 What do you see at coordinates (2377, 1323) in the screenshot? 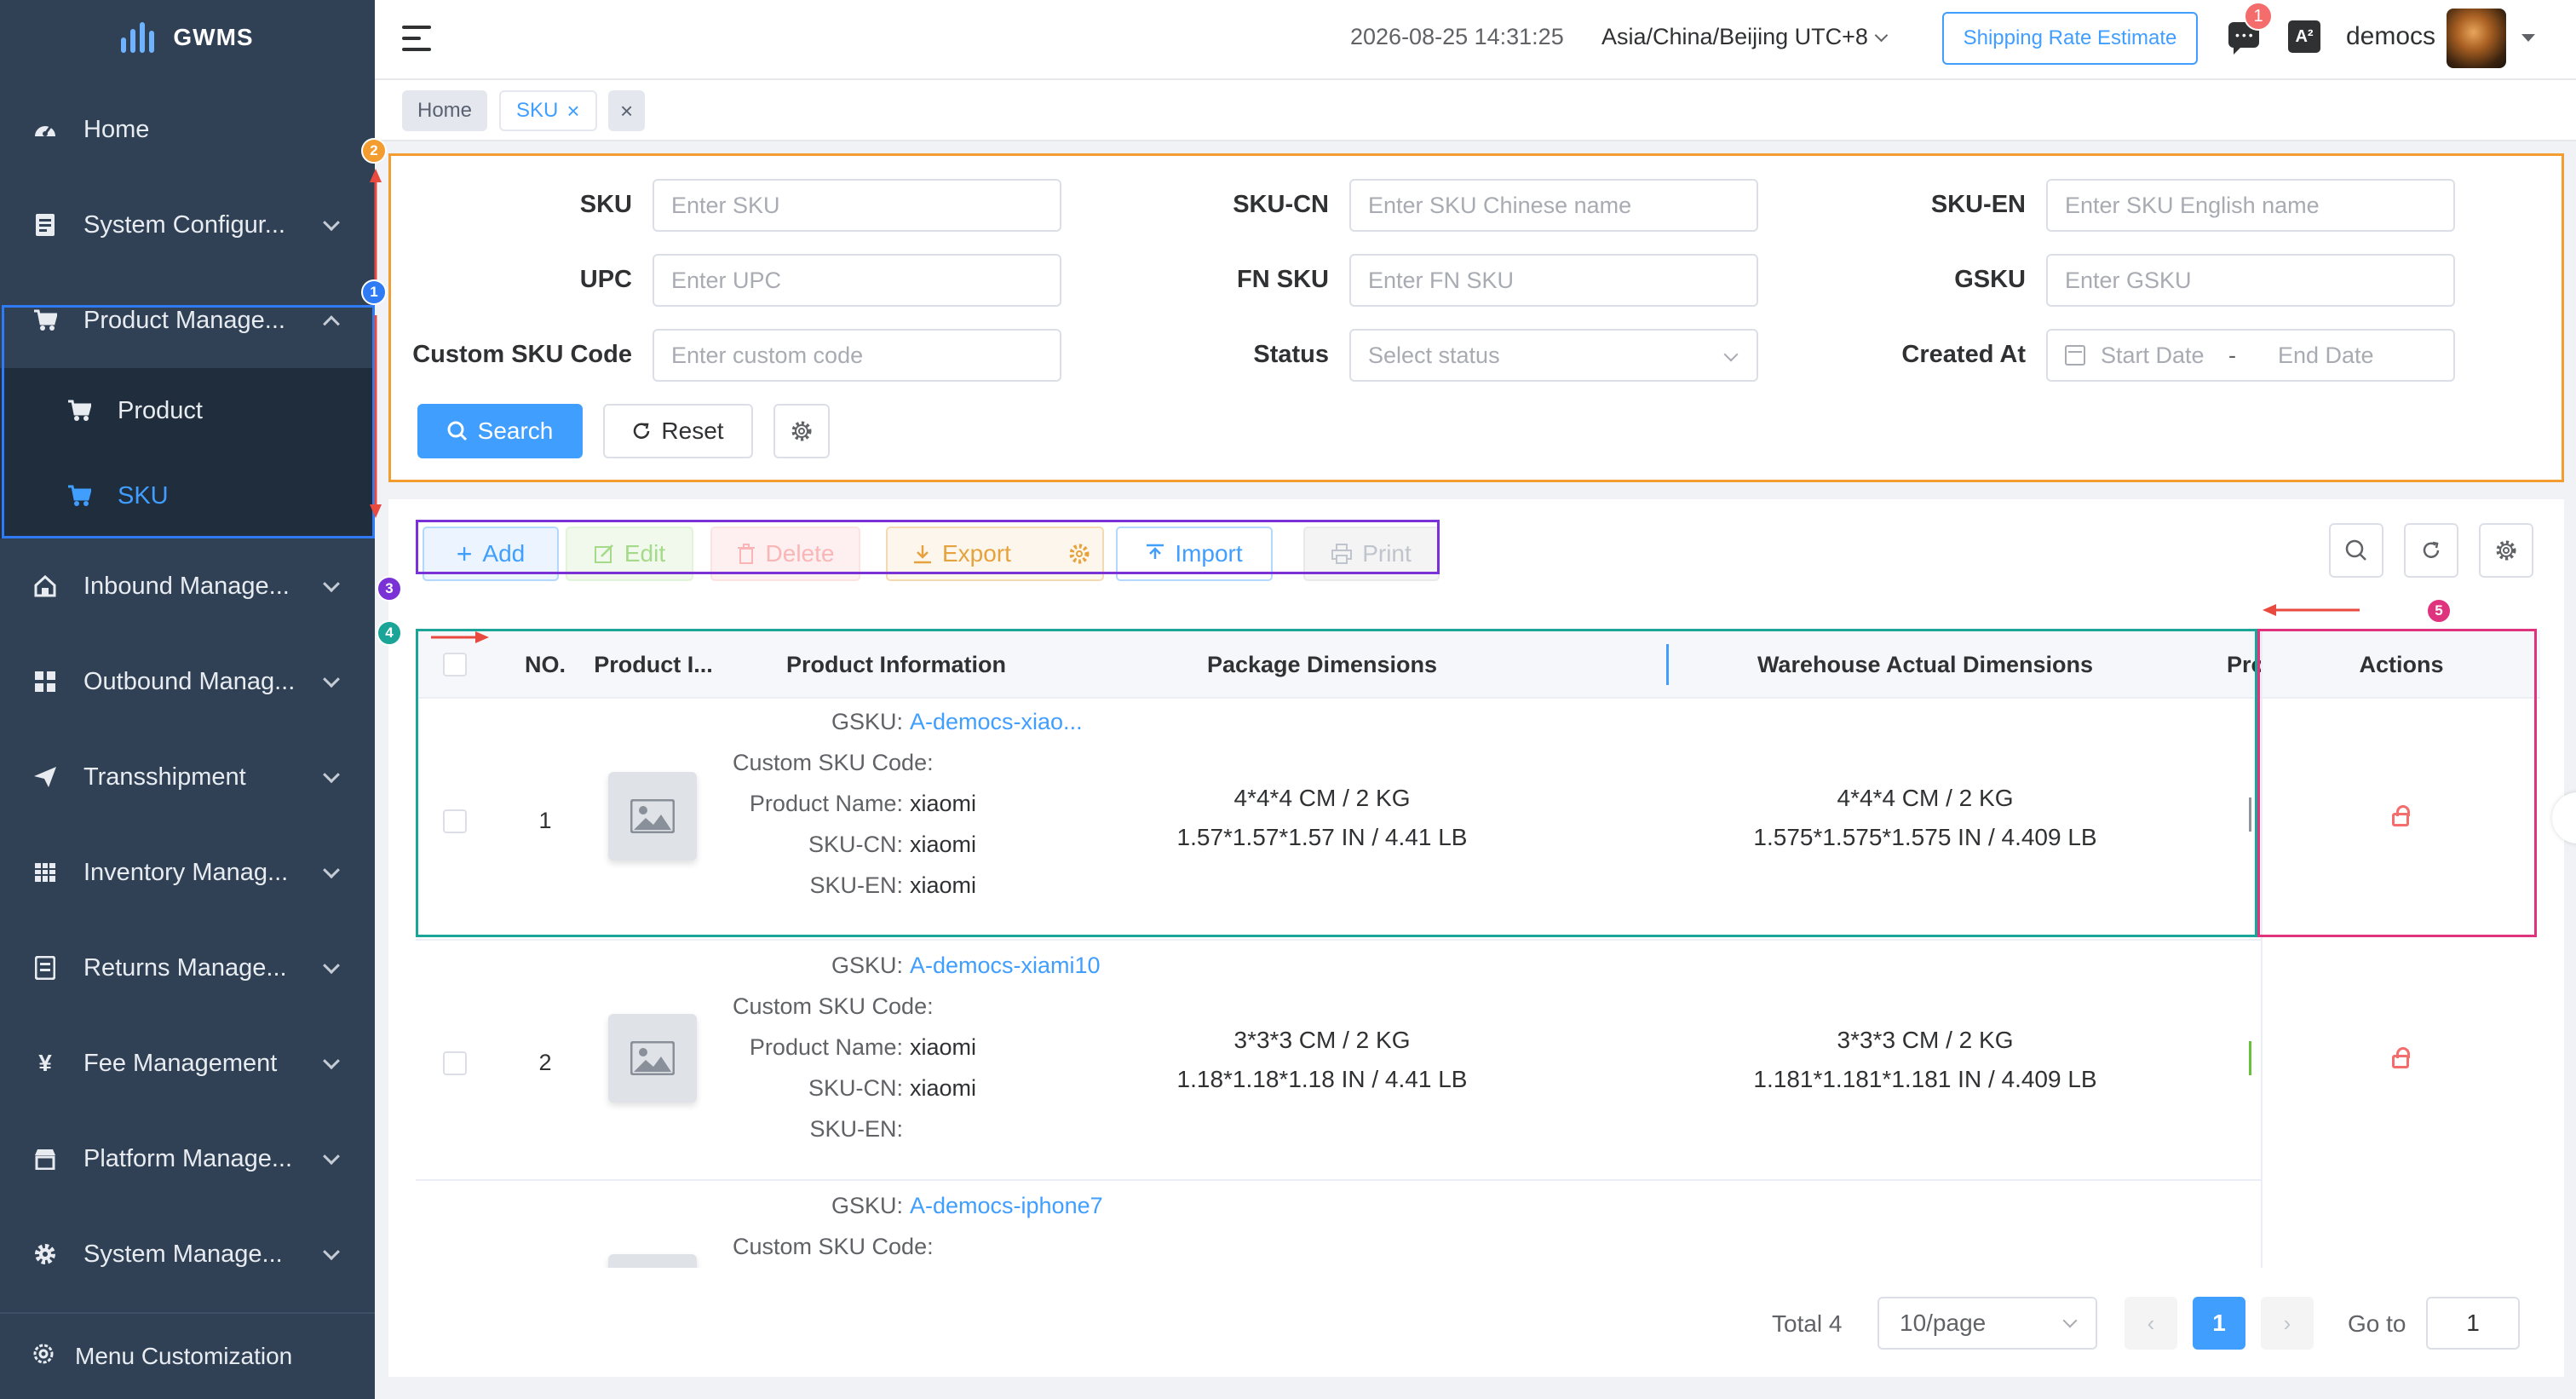
I see `goto-label: Go to` at bounding box center [2377, 1323].